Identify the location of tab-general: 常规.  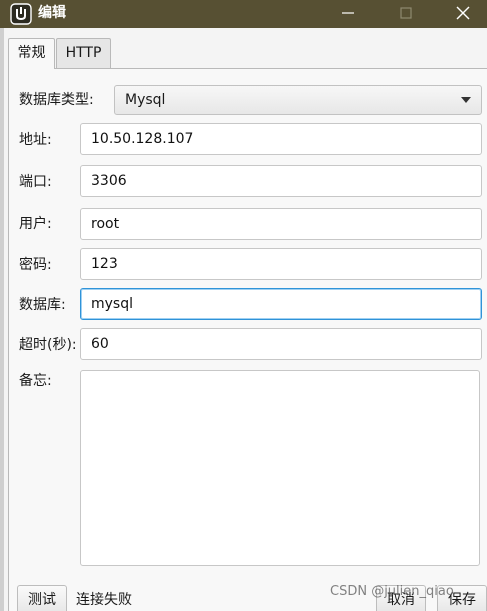
(31, 53).